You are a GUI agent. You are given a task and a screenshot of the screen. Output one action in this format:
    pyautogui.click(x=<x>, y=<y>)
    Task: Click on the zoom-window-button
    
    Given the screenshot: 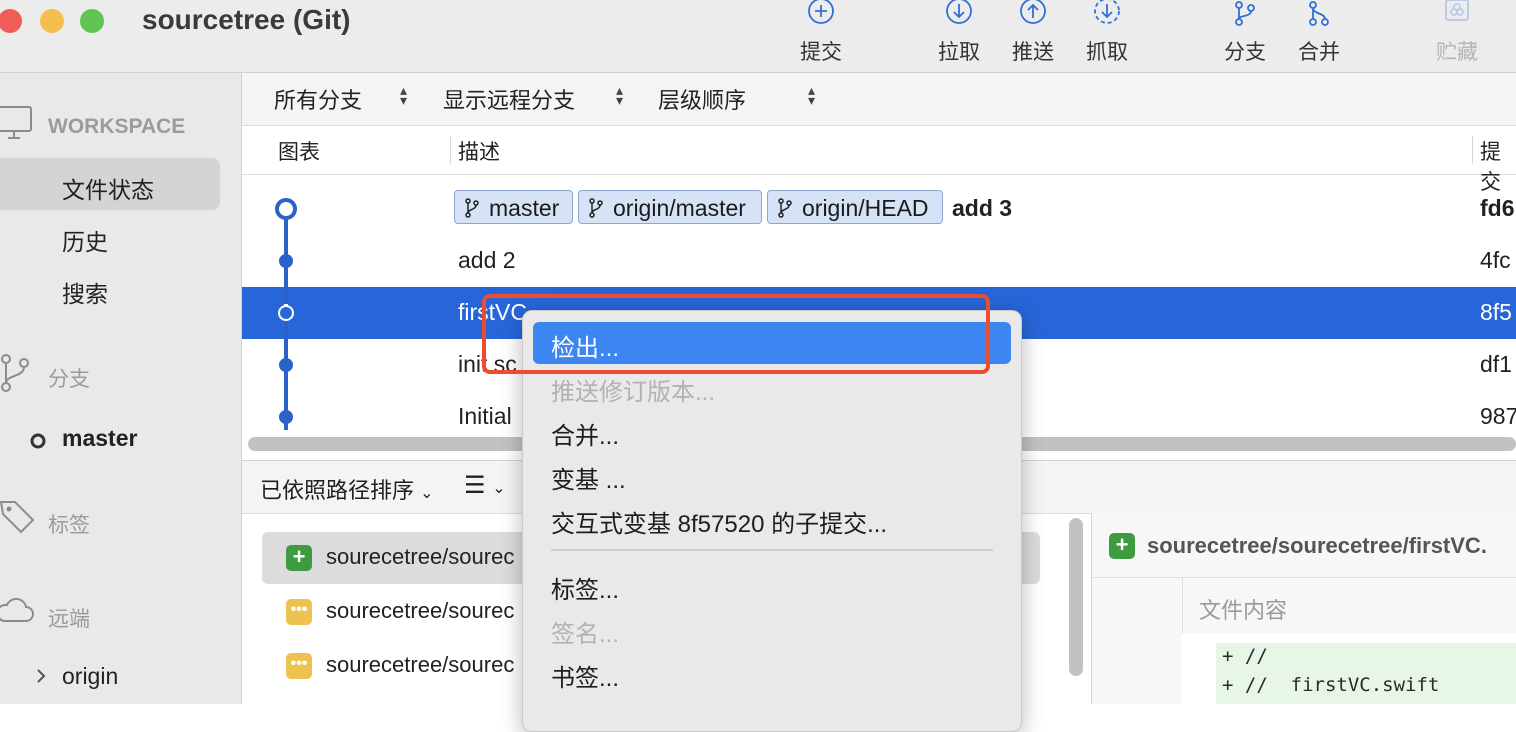 What is the action you would take?
    pyautogui.click(x=92, y=21)
    